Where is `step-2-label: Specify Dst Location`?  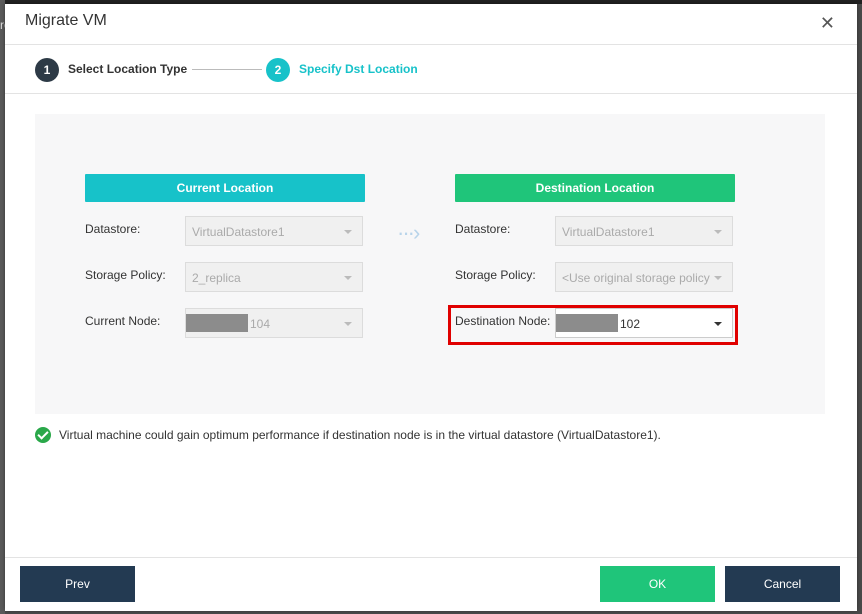
step-2-label: Specify Dst Location is located at coordinates (358, 69).